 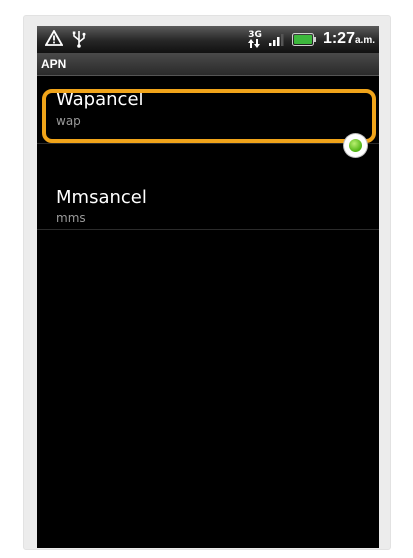 I want to click on selection-highlight, so click(x=209, y=116).